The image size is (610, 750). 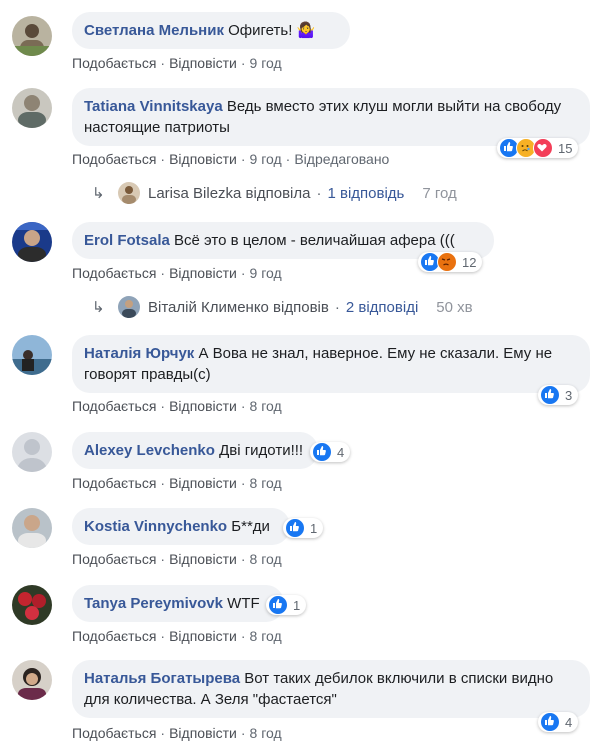 What do you see at coordinates (153, 106) in the screenshot?
I see `comment-author: Tatiana Vinnitskaya` at bounding box center [153, 106].